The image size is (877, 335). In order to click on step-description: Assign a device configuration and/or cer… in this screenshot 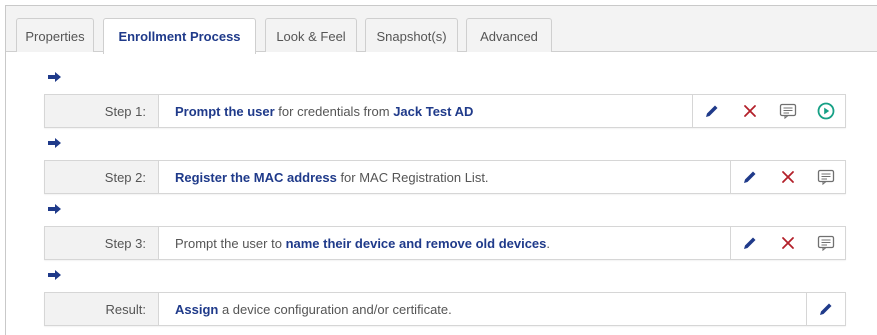, I will do `click(313, 309)`.